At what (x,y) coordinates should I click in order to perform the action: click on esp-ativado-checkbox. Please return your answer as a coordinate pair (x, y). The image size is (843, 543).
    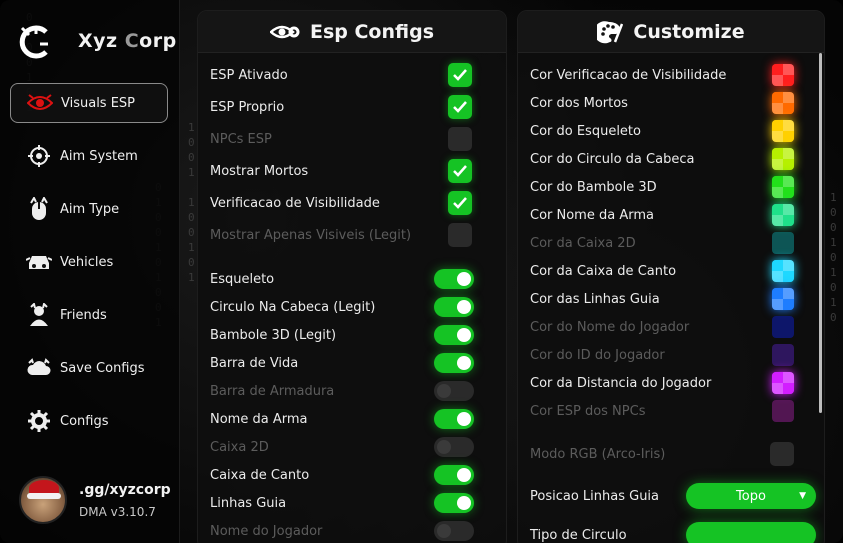
    Looking at the image, I should click on (460, 75).